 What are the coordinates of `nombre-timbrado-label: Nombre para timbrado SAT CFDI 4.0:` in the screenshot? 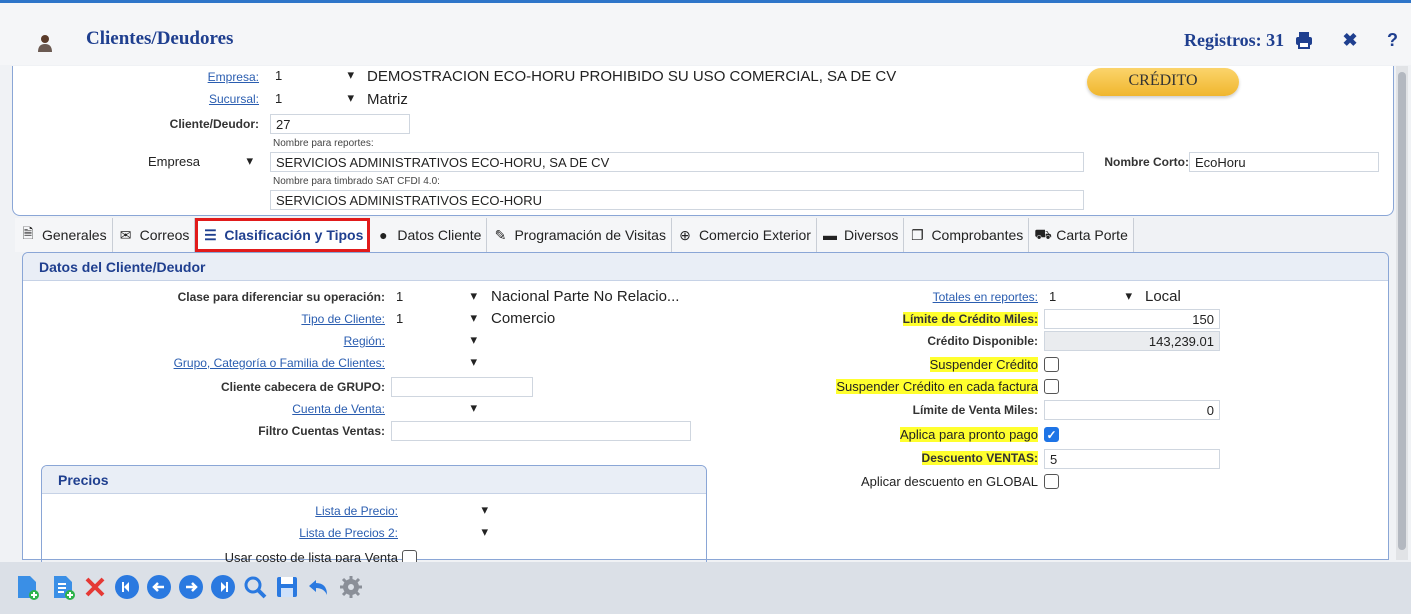 It's located at (356, 181).